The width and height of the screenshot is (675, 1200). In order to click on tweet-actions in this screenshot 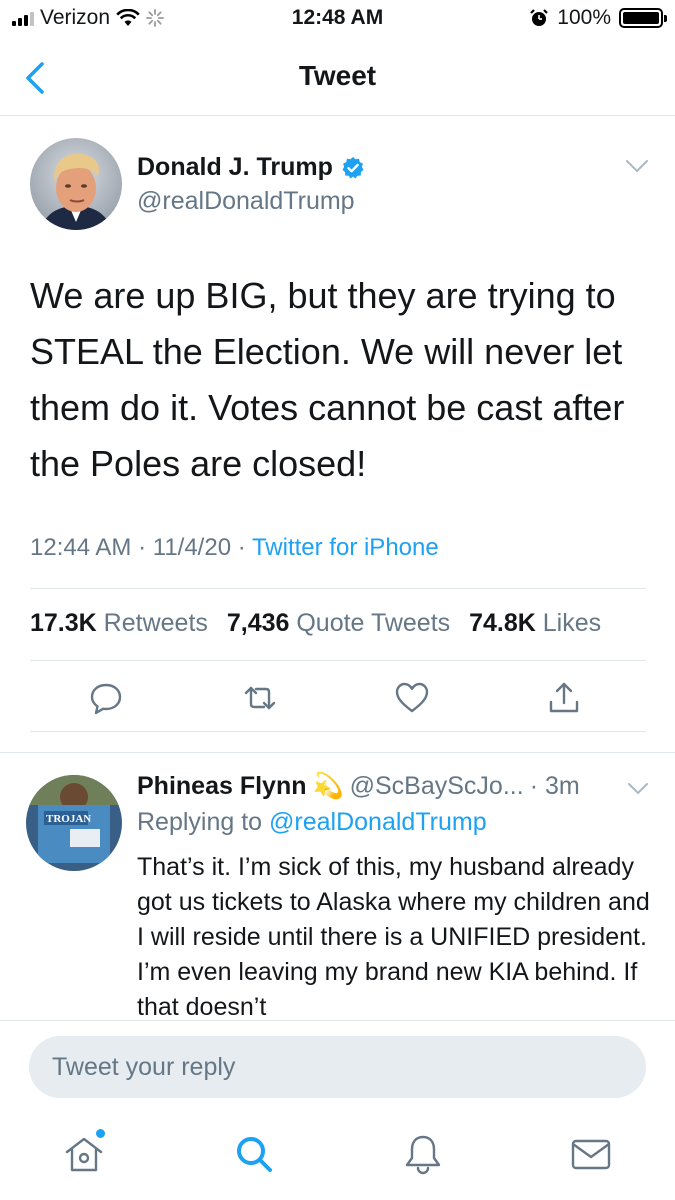, I will do `click(337, 700)`.